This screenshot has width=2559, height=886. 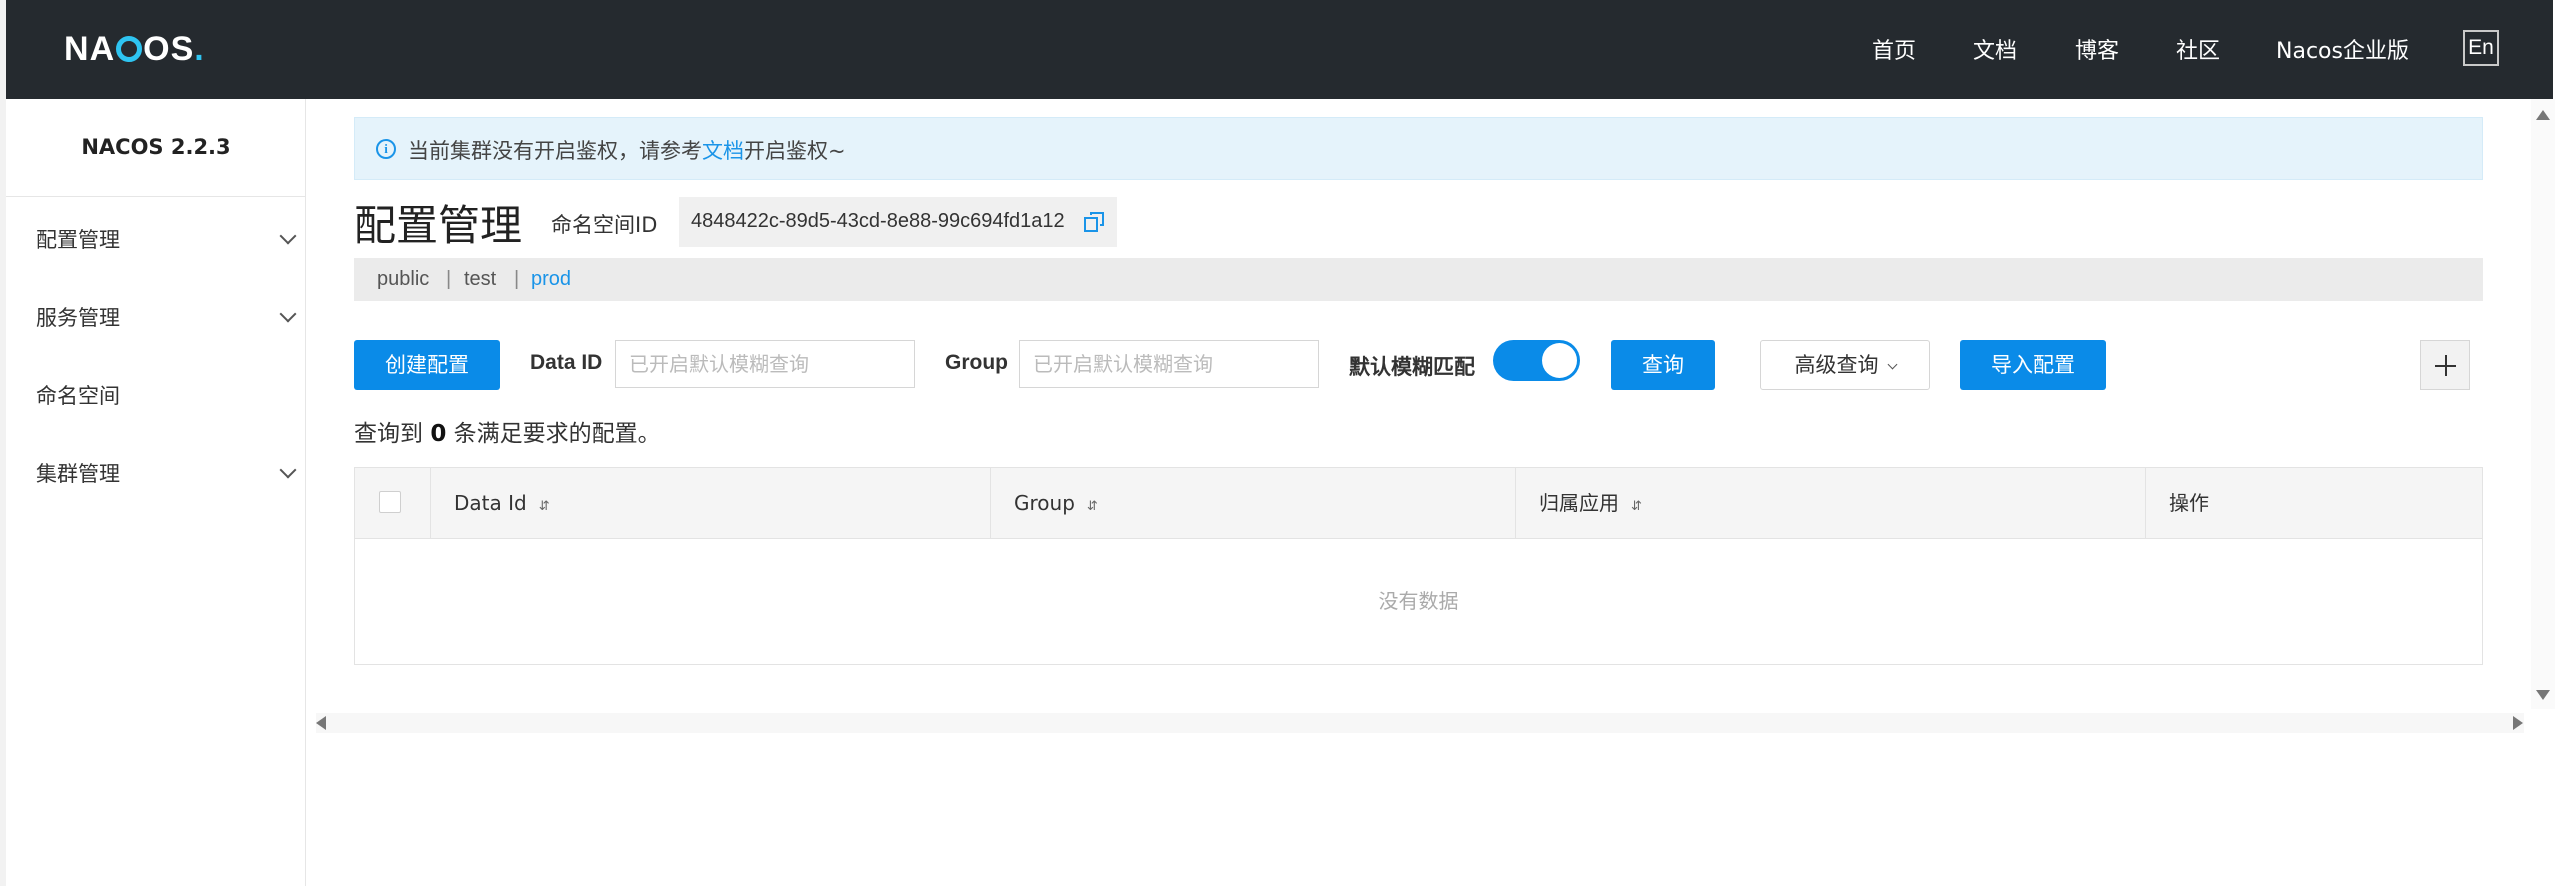 I want to click on nav-community: 社区, so click(x=2198, y=49).